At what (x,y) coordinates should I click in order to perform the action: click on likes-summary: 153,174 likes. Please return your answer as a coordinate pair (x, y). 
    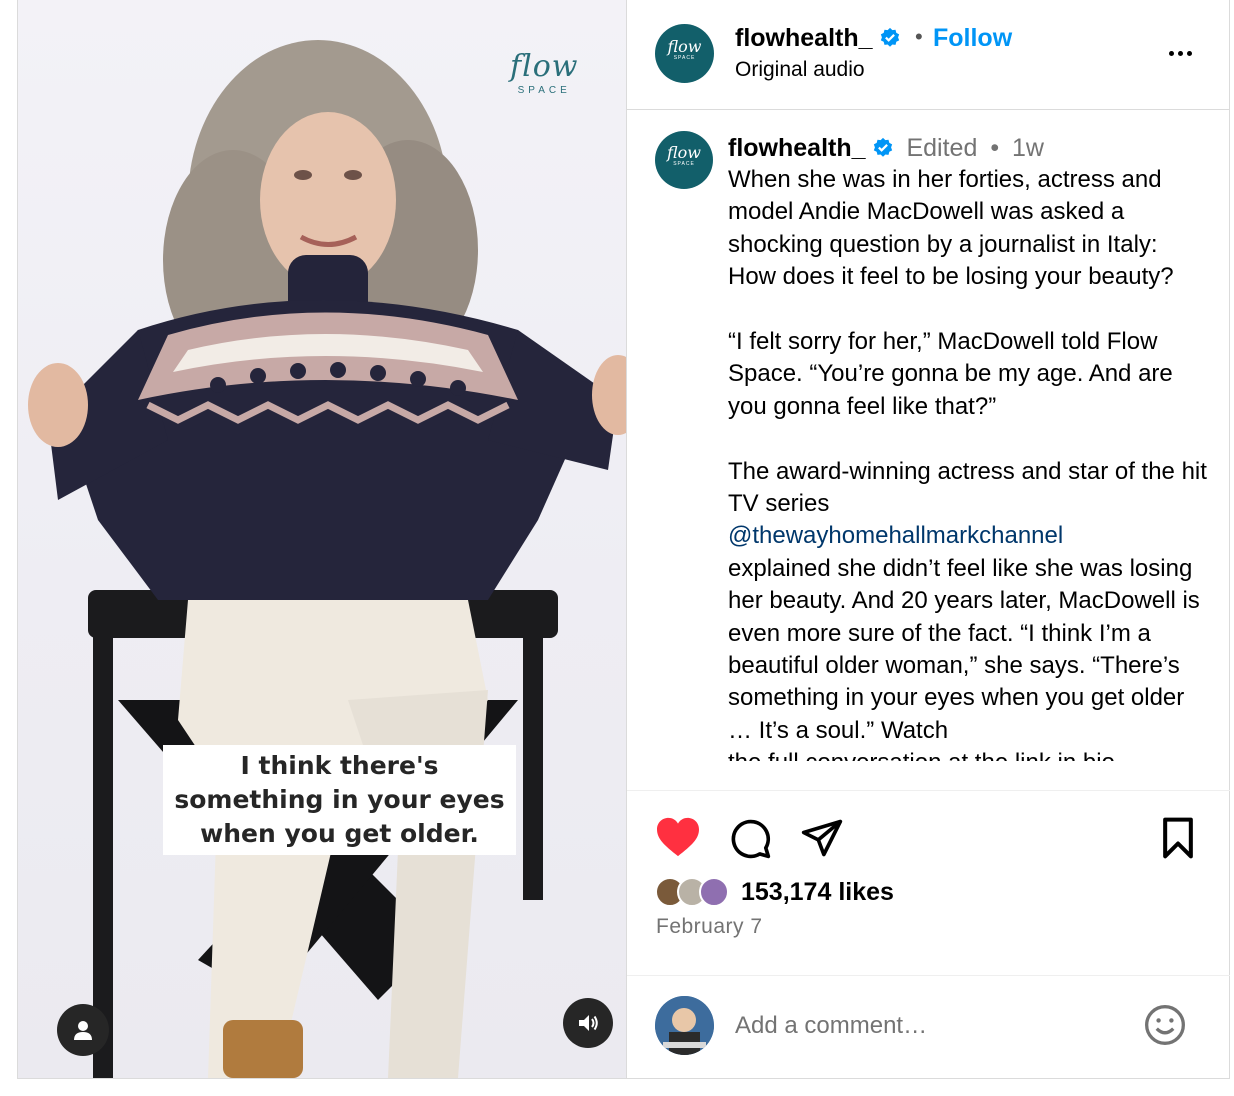
    Looking at the image, I should click on (774, 892).